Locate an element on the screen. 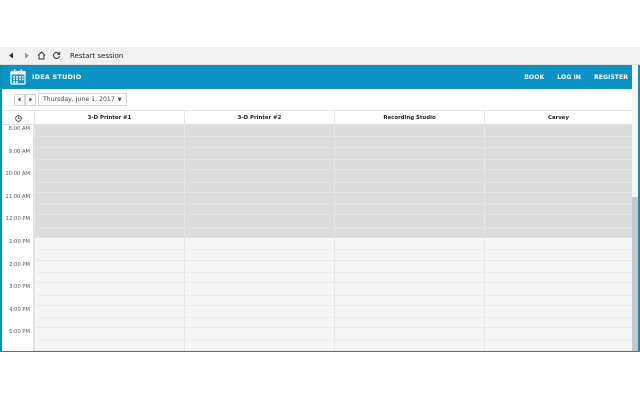 The image size is (640, 400). back-button is located at coordinates (11, 56).